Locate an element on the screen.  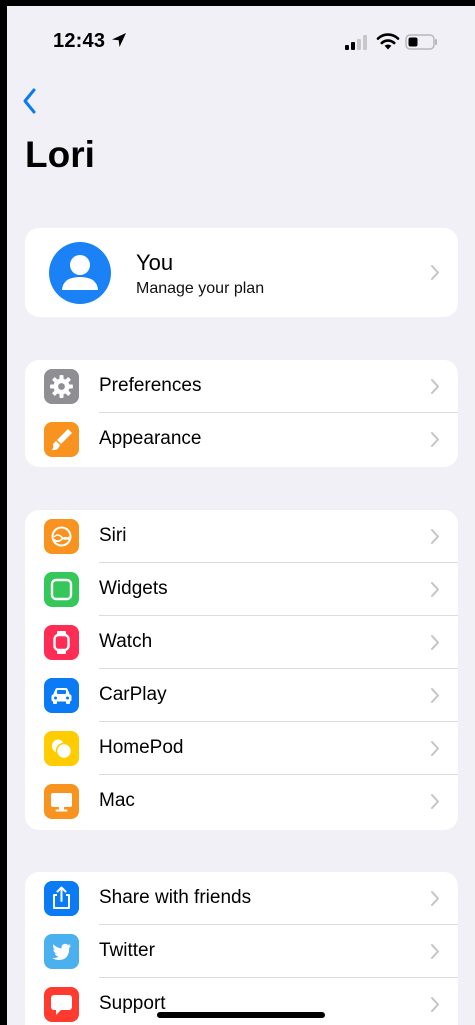
row-label: Mac is located at coordinates (117, 800).